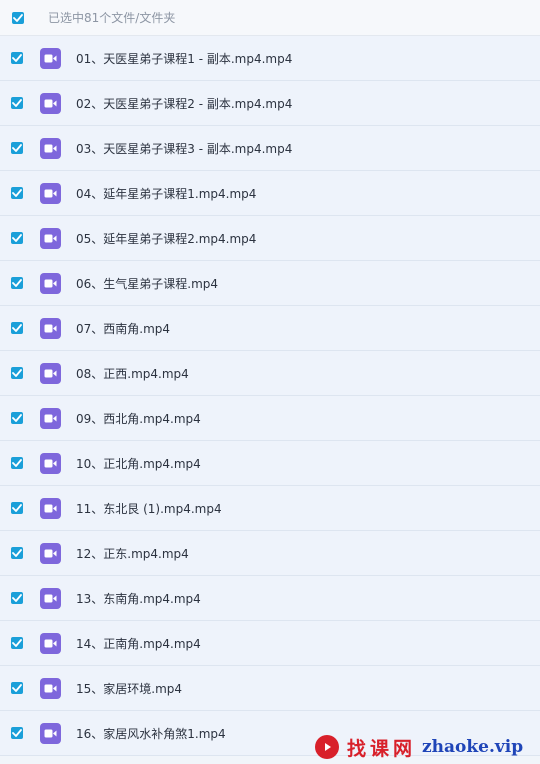 This screenshot has height=764, width=540. I want to click on watermark: 找课网 zhaoke.vip, so click(419, 747).